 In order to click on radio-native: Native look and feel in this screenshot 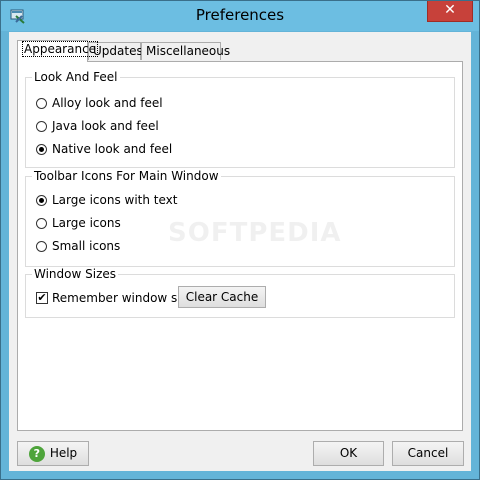, I will do `click(104, 149)`.